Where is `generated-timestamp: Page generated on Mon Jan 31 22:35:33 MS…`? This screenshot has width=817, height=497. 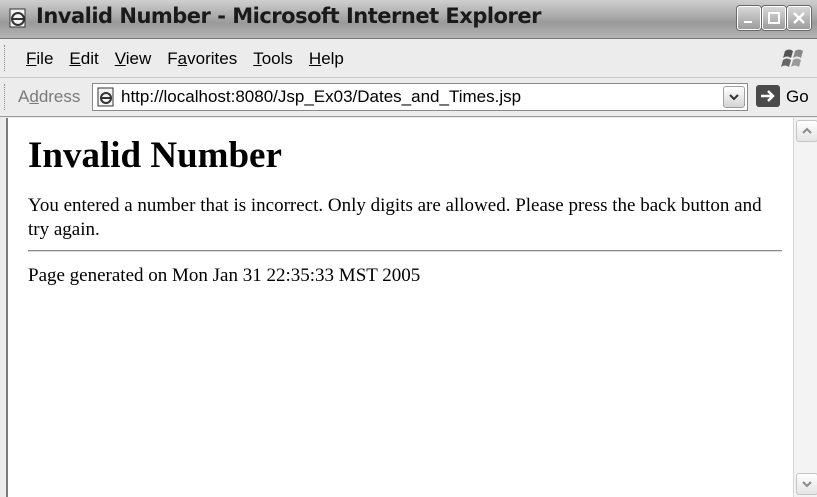
generated-timestamp: Page generated on Mon Jan 31 22:35:33 MS… is located at coordinates (224, 275).